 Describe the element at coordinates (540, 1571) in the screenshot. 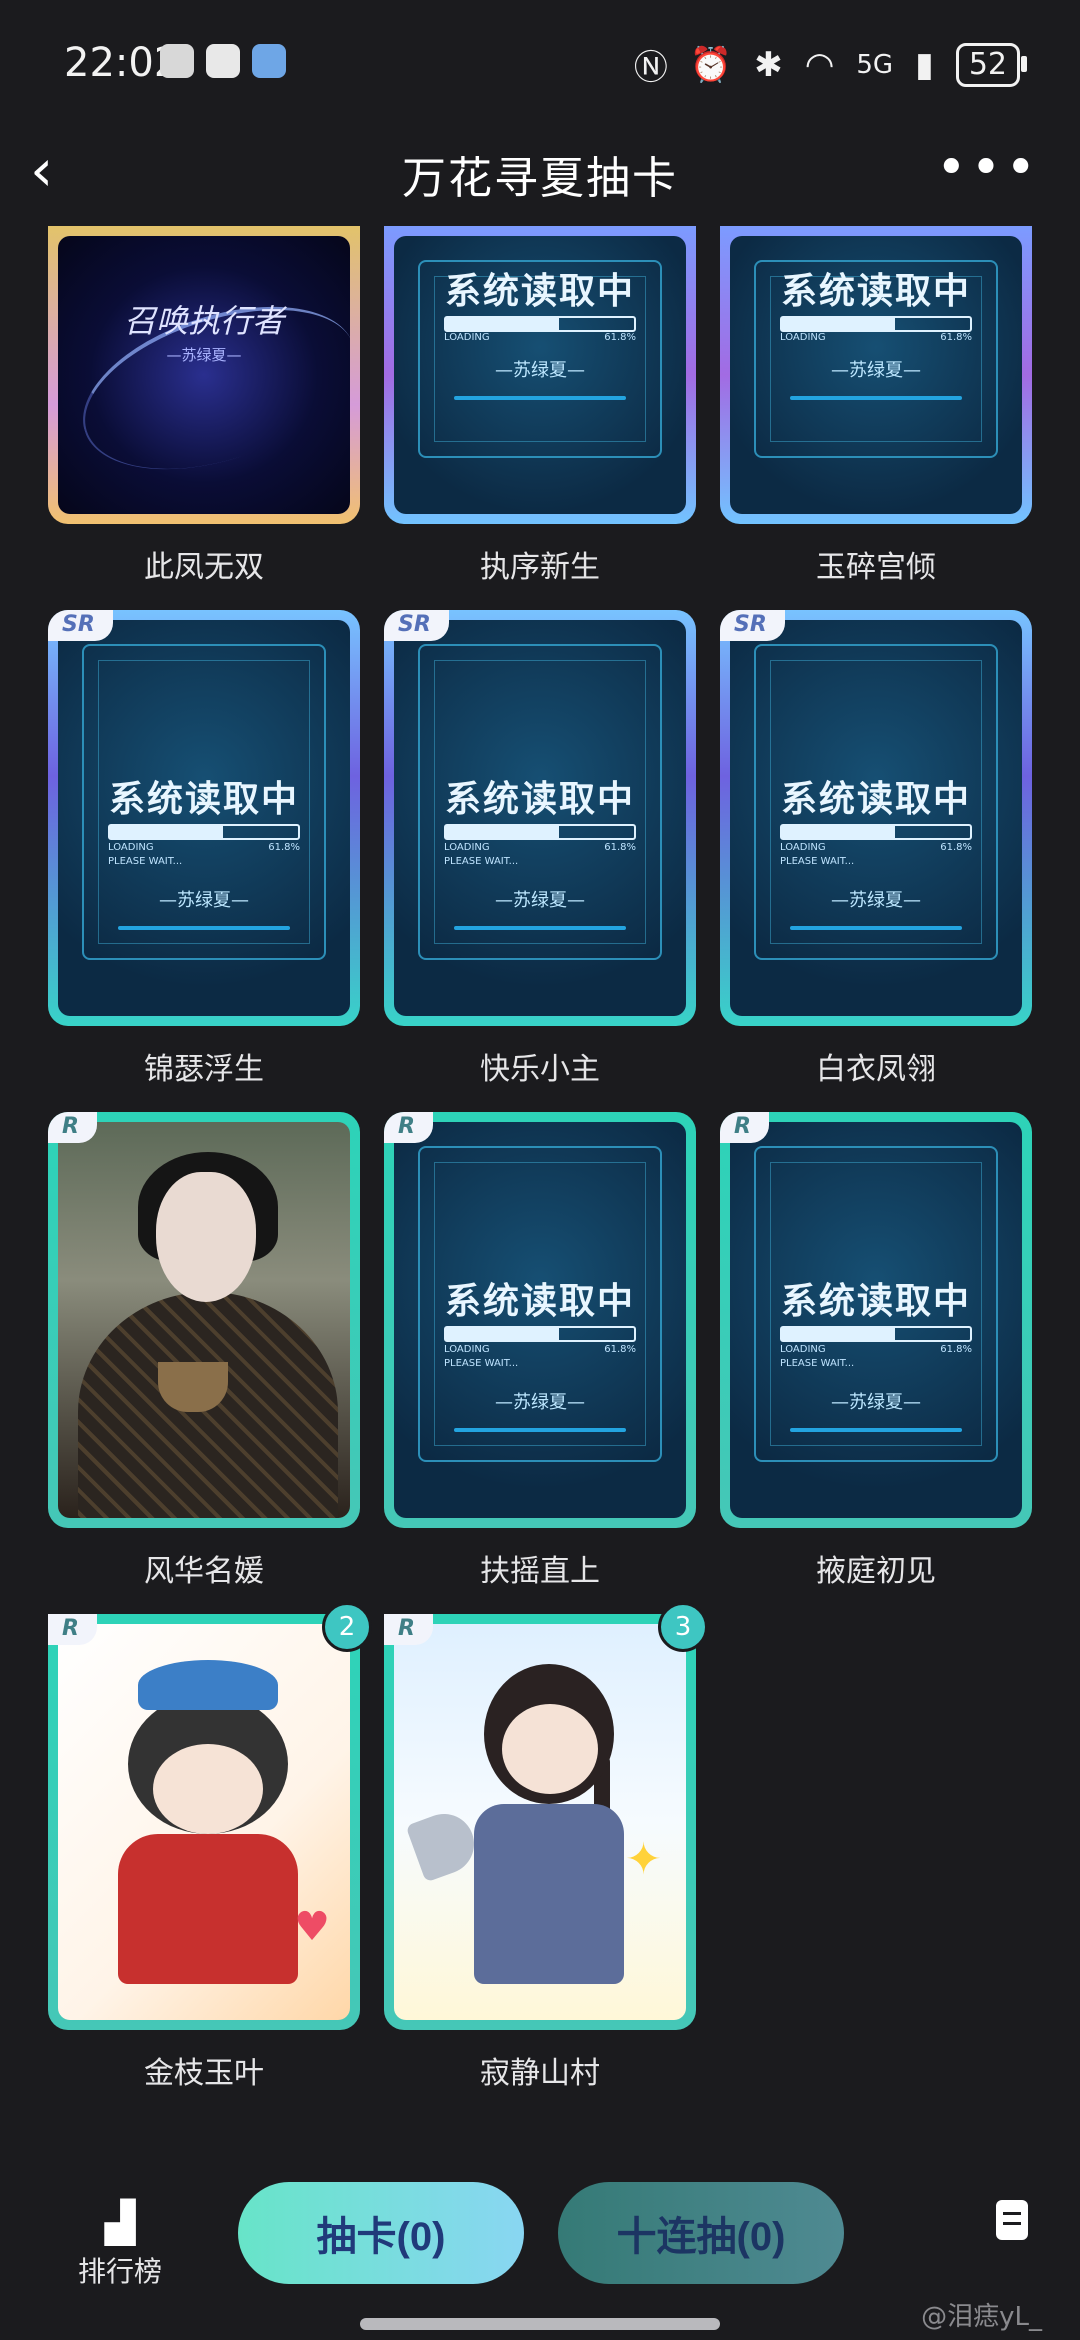

I see `card-name: 扶摇直上` at that location.